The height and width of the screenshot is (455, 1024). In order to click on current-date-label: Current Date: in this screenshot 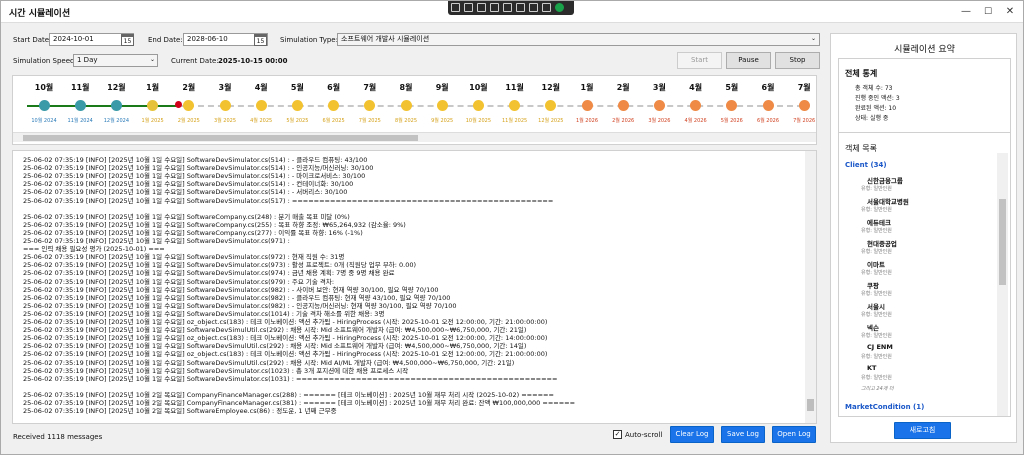, I will do `click(195, 61)`.